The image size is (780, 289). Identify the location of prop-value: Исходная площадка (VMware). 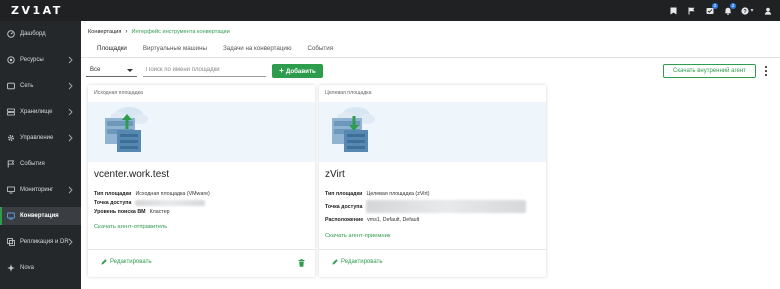
(172, 193).